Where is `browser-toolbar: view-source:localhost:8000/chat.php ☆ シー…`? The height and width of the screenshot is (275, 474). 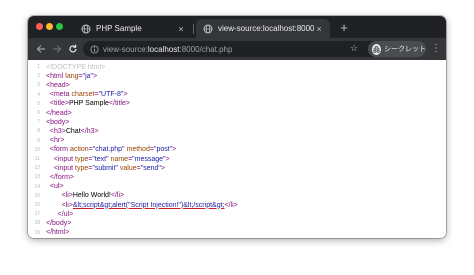
browser-toolbar: view-source:localhost:8000/chat.php ☆ シー… is located at coordinates (237, 49).